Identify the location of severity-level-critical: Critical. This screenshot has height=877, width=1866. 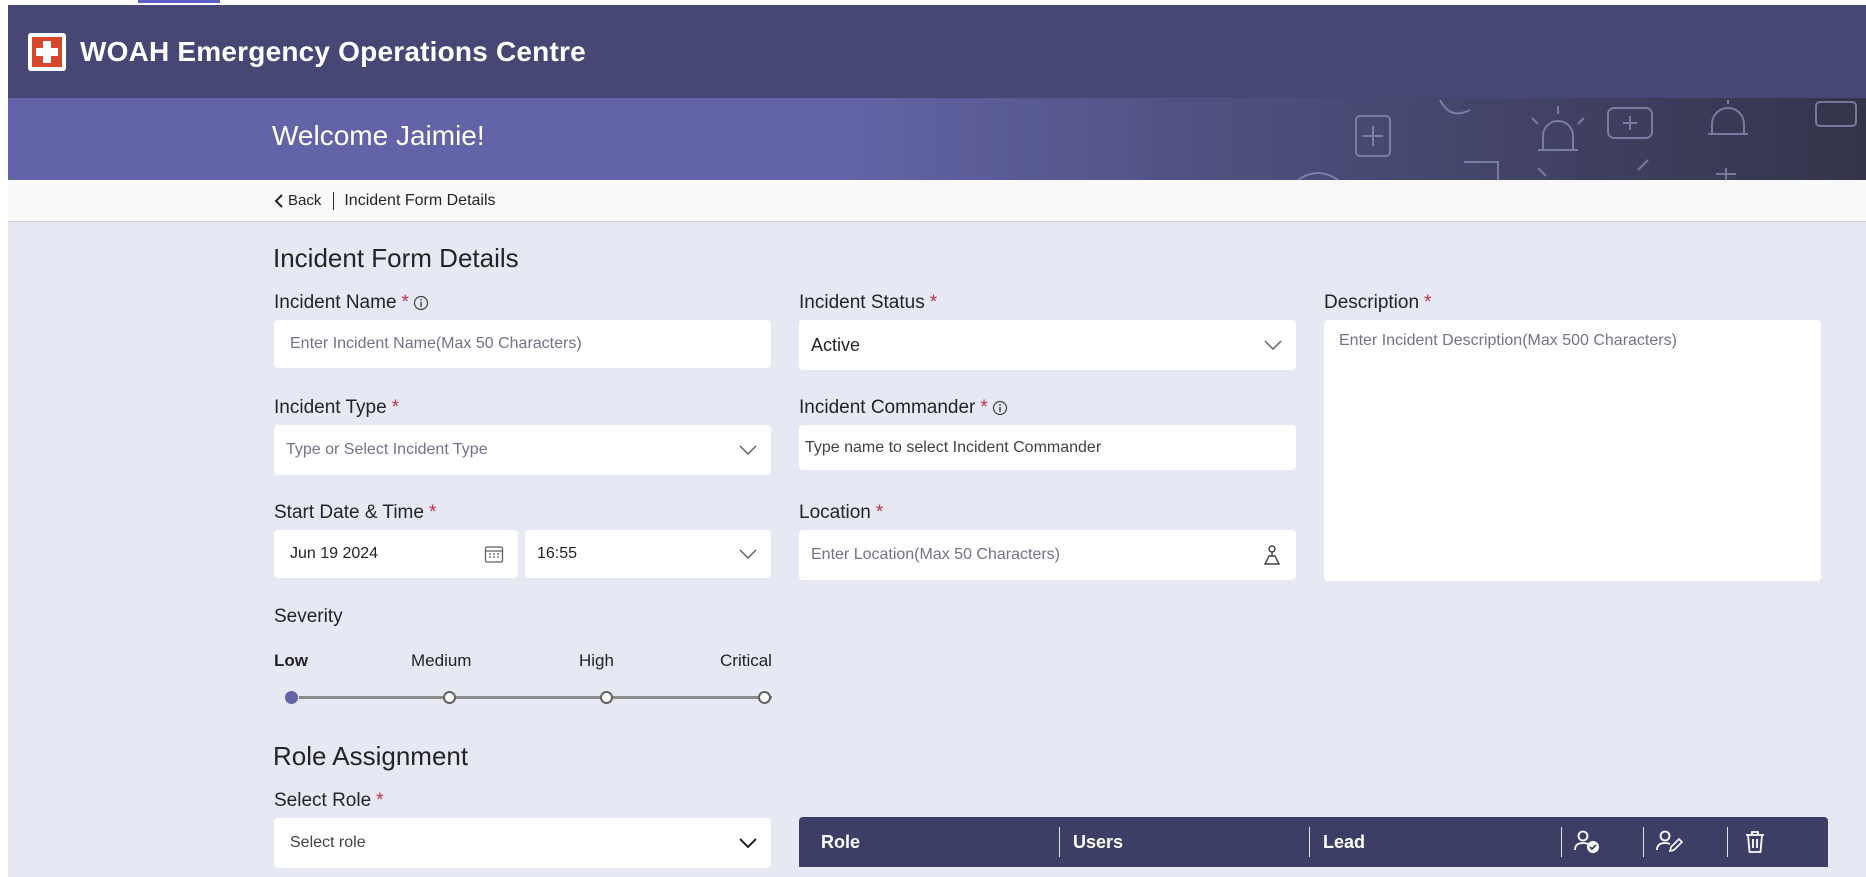
(746, 661).